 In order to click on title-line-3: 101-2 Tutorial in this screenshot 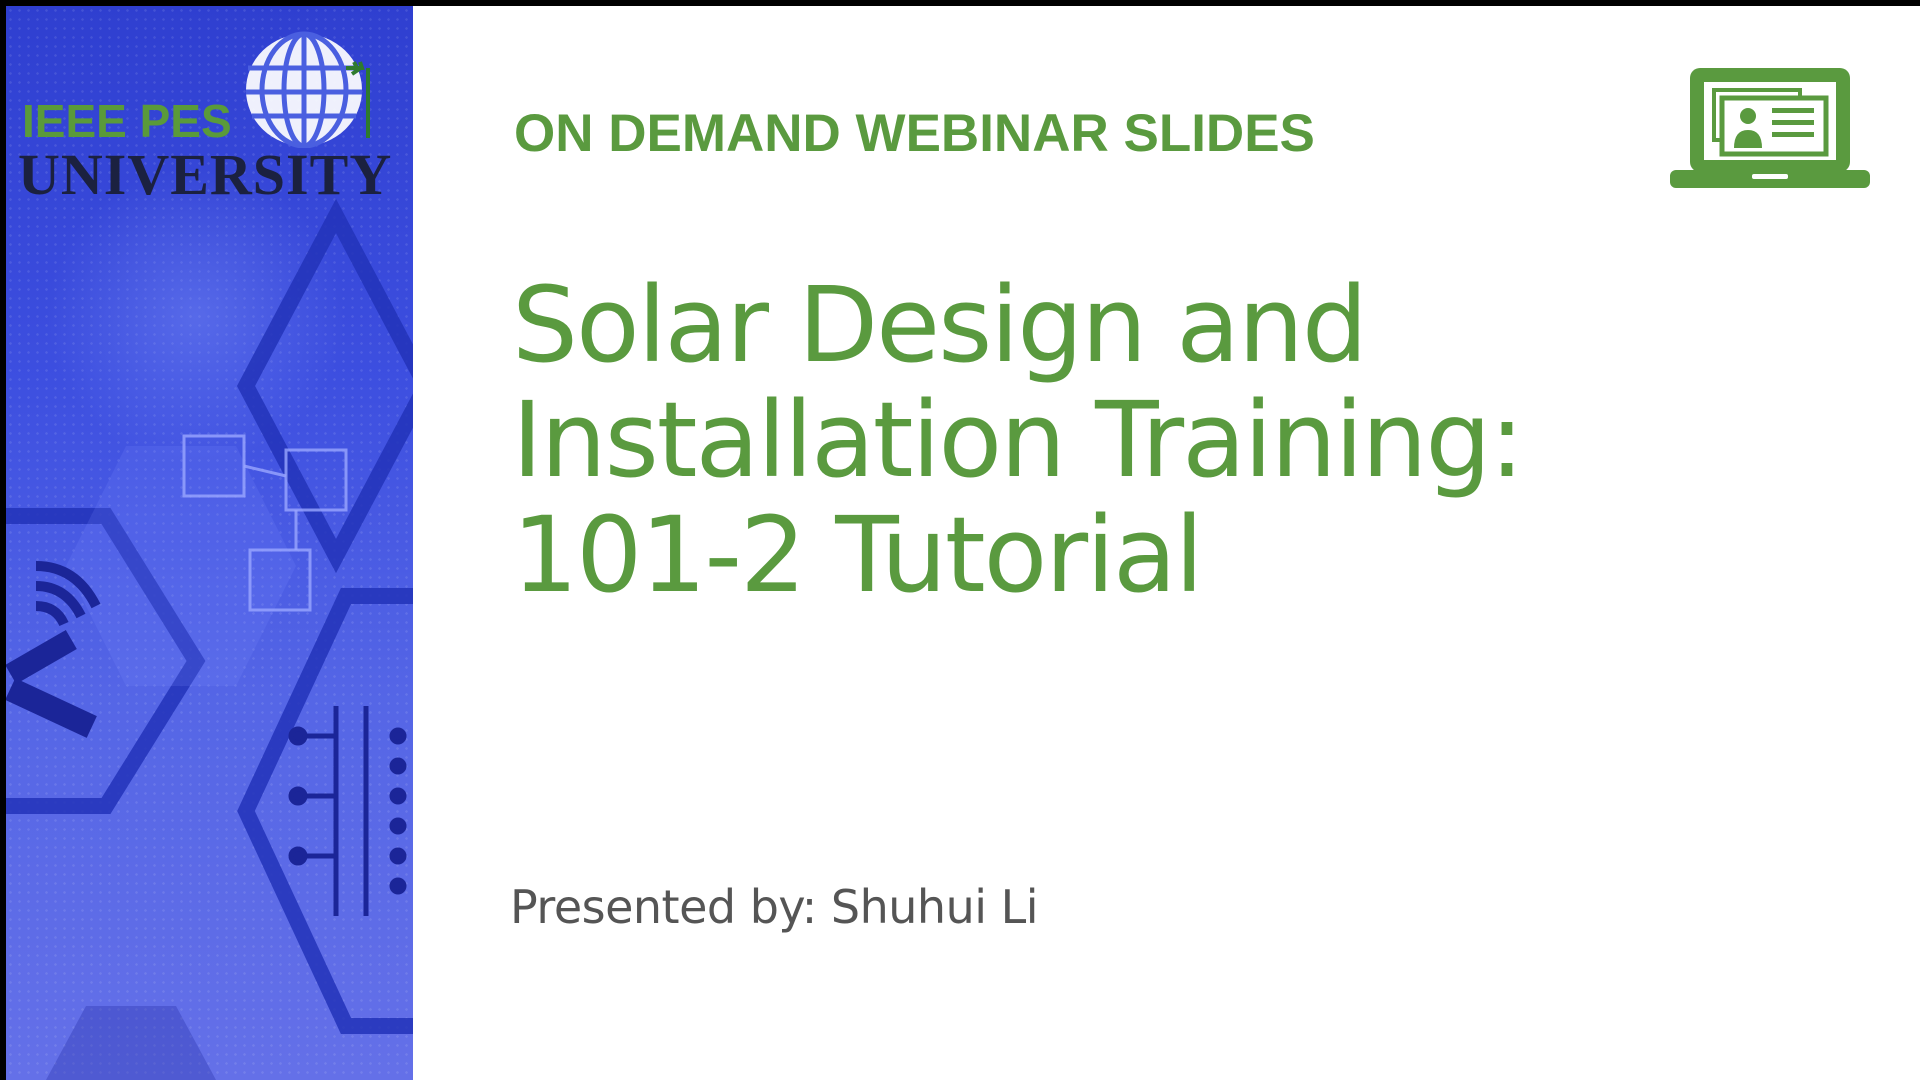, I will do `click(858, 555)`.